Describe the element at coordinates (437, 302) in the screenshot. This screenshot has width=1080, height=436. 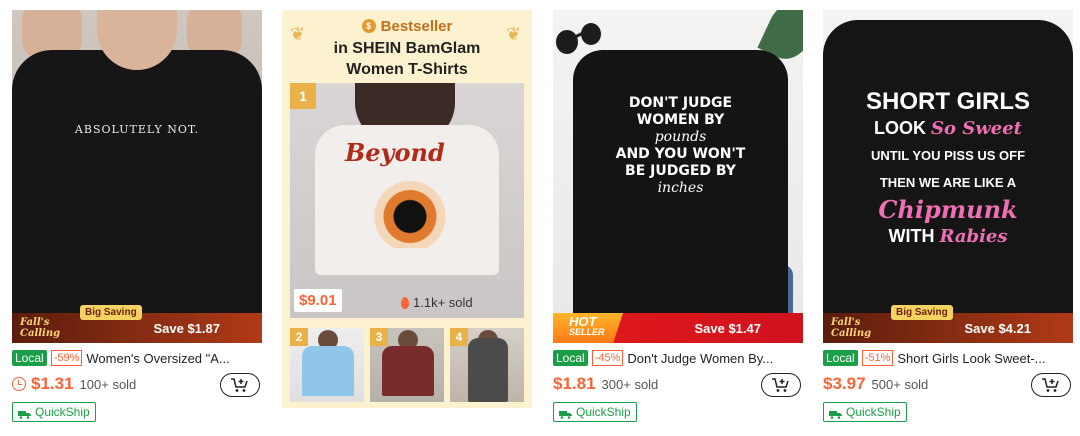
I see `sold-count: 1.1k+ sold` at that location.